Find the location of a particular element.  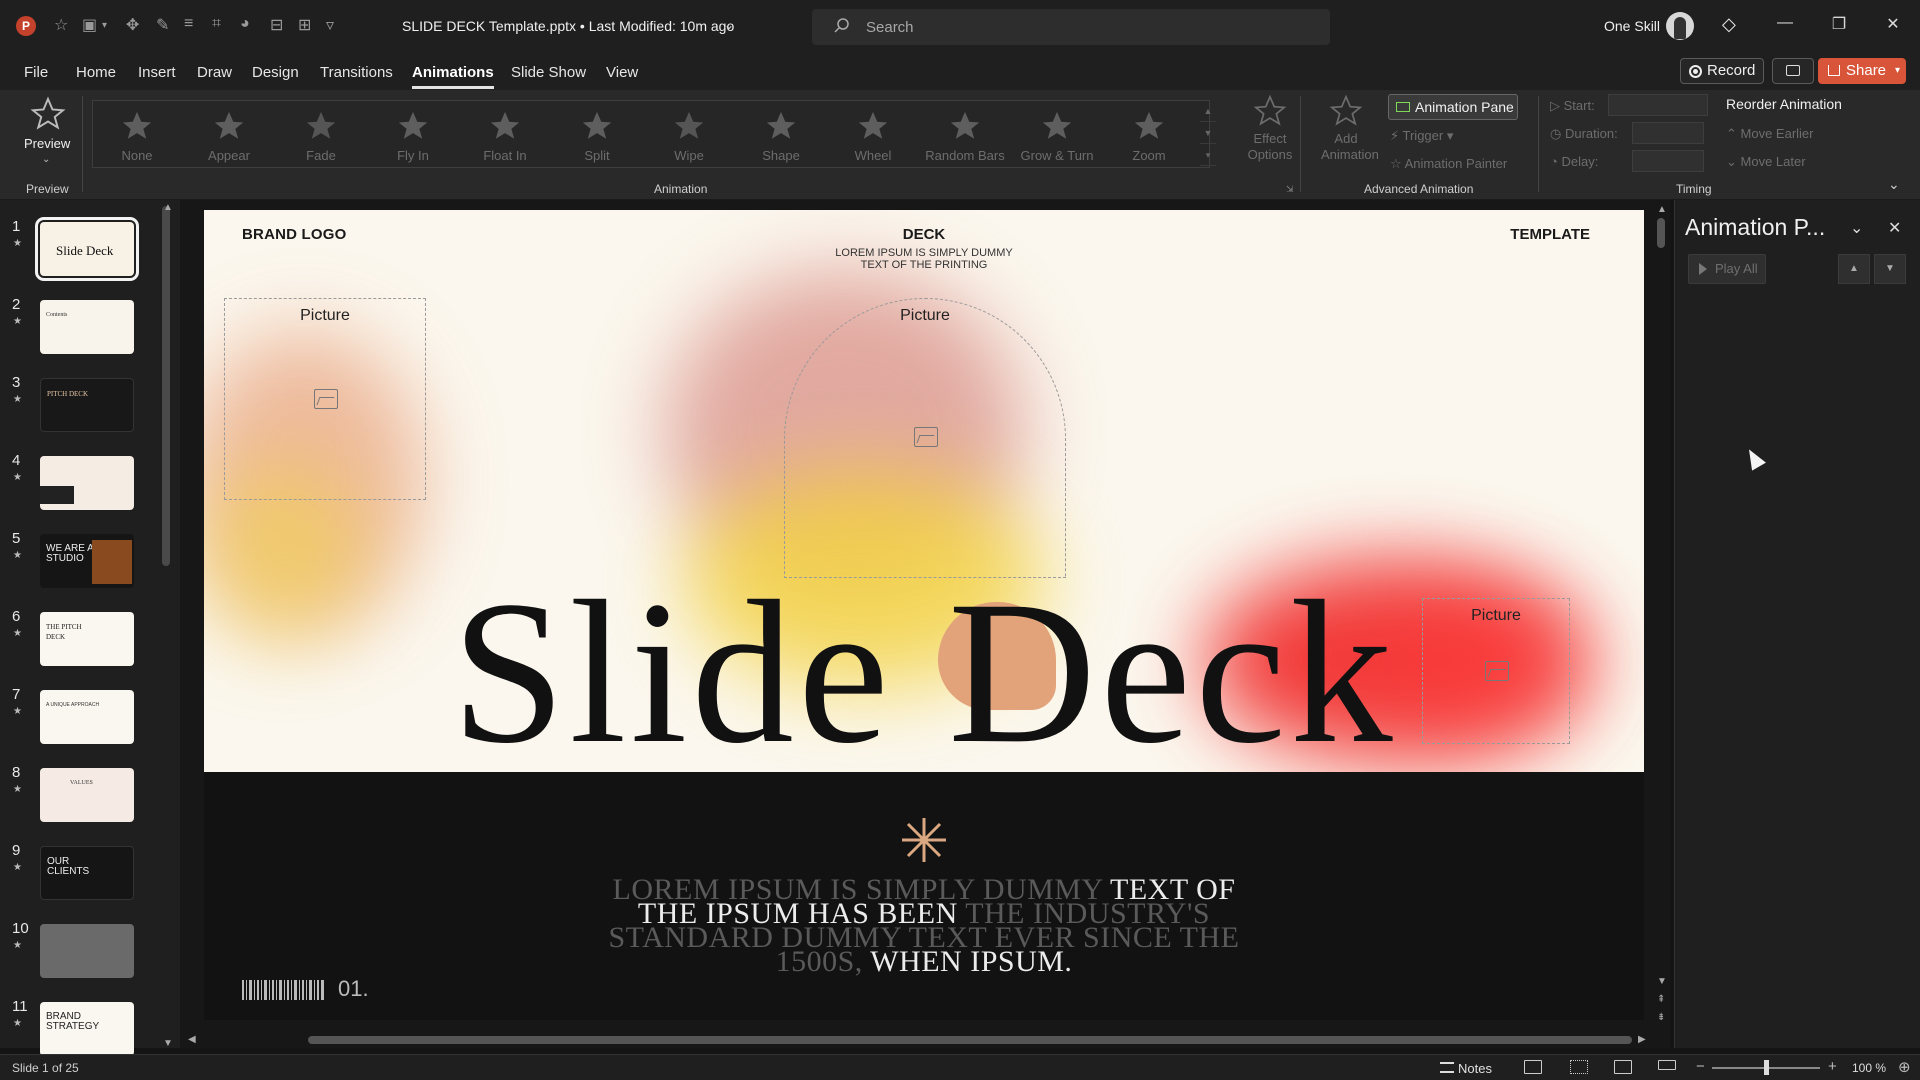

delay-input is located at coordinates (1668, 161).